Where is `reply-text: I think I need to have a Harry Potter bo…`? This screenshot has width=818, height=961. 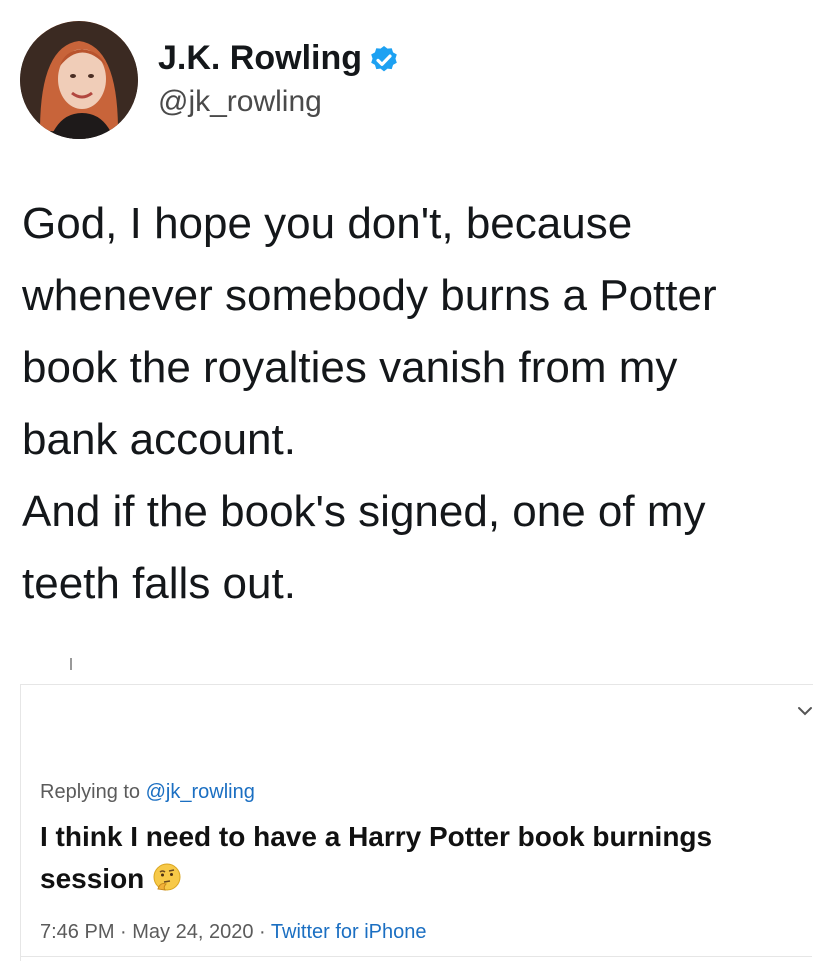 reply-text: I think I need to have a Harry Potter bo… is located at coordinates (400, 858).